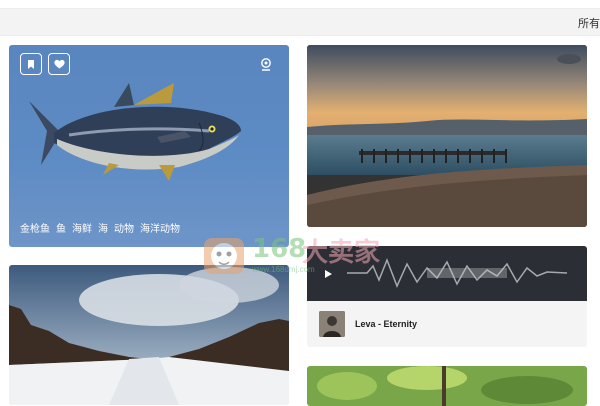 The image size is (600, 406). I want to click on tag-item: 鱼, so click(61, 227).